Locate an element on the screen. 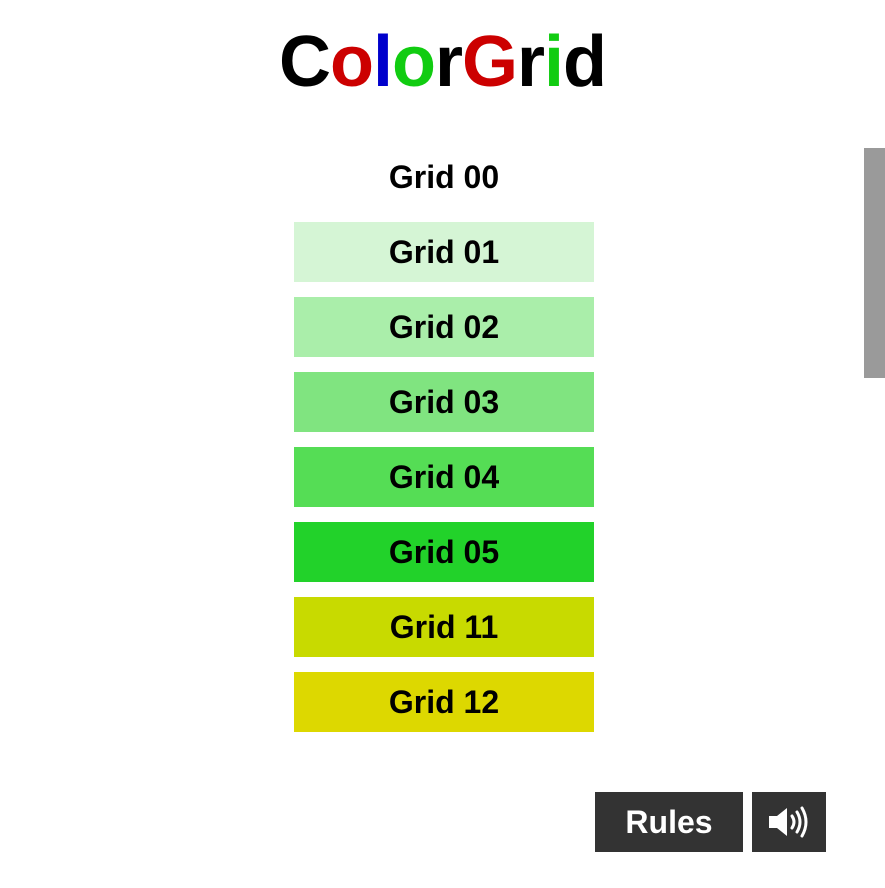  logo-letter: G is located at coordinates (489, 62).